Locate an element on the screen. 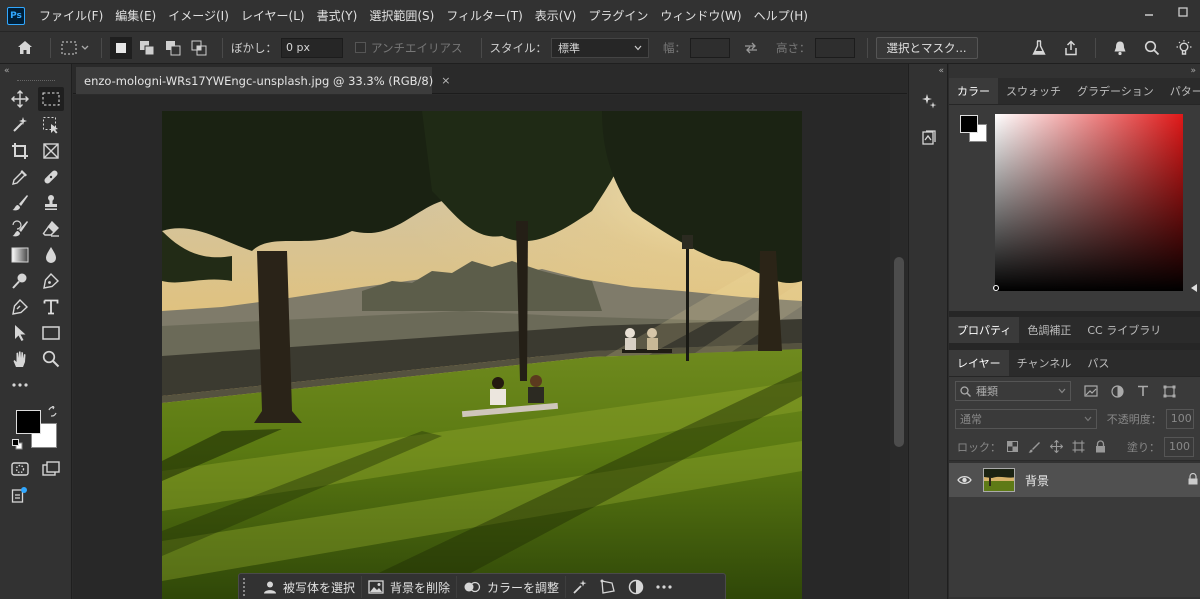 The height and width of the screenshot is (599, 1200). more-tools-icon is located at coordinates (20, 385).